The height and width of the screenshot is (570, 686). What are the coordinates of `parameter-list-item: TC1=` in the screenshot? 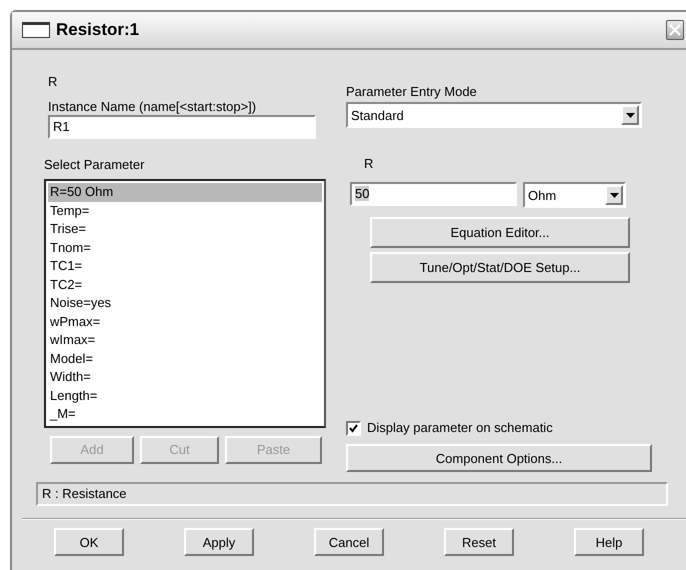 It's located at (185, 266).